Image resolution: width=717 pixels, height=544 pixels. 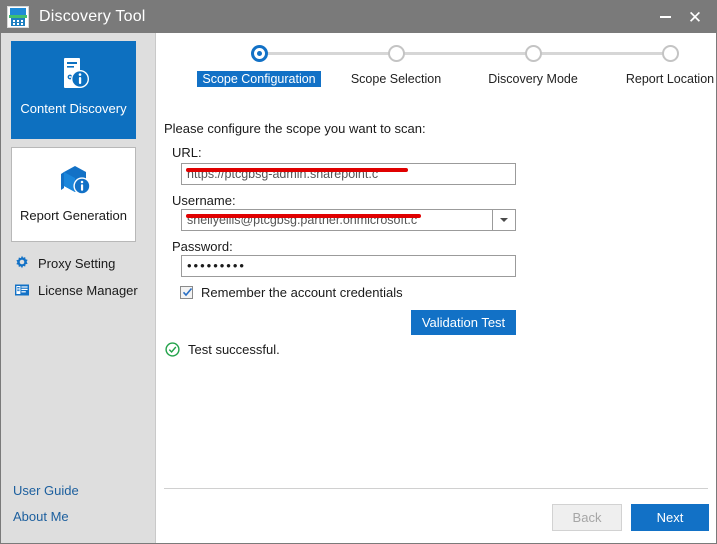 I want to click on remember-credentials-checkbox, so click(x=186, y=292).